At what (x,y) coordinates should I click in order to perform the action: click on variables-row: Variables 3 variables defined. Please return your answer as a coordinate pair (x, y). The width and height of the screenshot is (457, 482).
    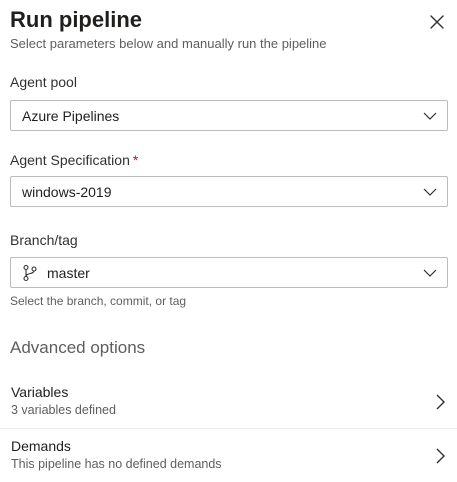
    Looking at the image, I should click on (228, 402).